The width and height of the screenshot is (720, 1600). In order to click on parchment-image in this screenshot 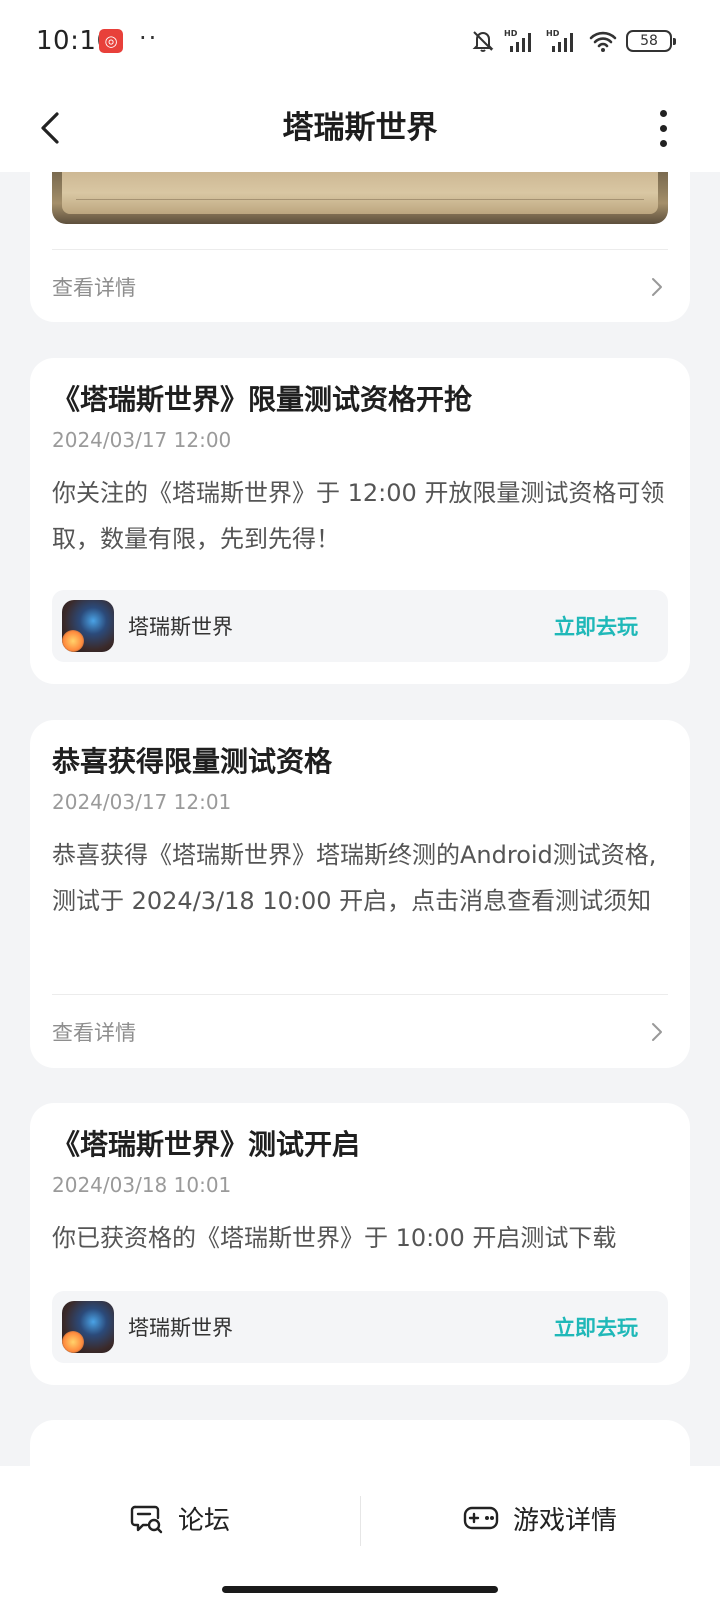, I will do `click(360, 193)`.